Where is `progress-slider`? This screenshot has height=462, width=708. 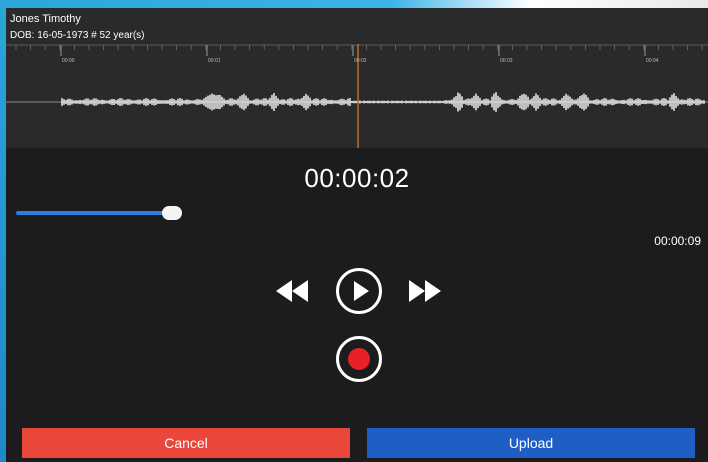
progress-slider is located at coordinates (99, 213).